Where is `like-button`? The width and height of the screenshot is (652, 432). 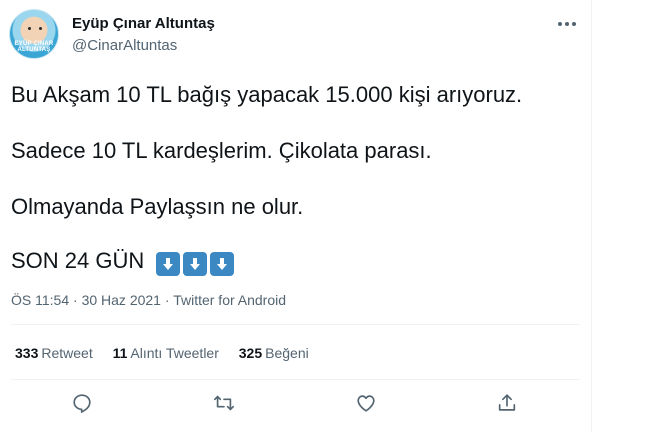
like-button is located at coordinates (366, 403).